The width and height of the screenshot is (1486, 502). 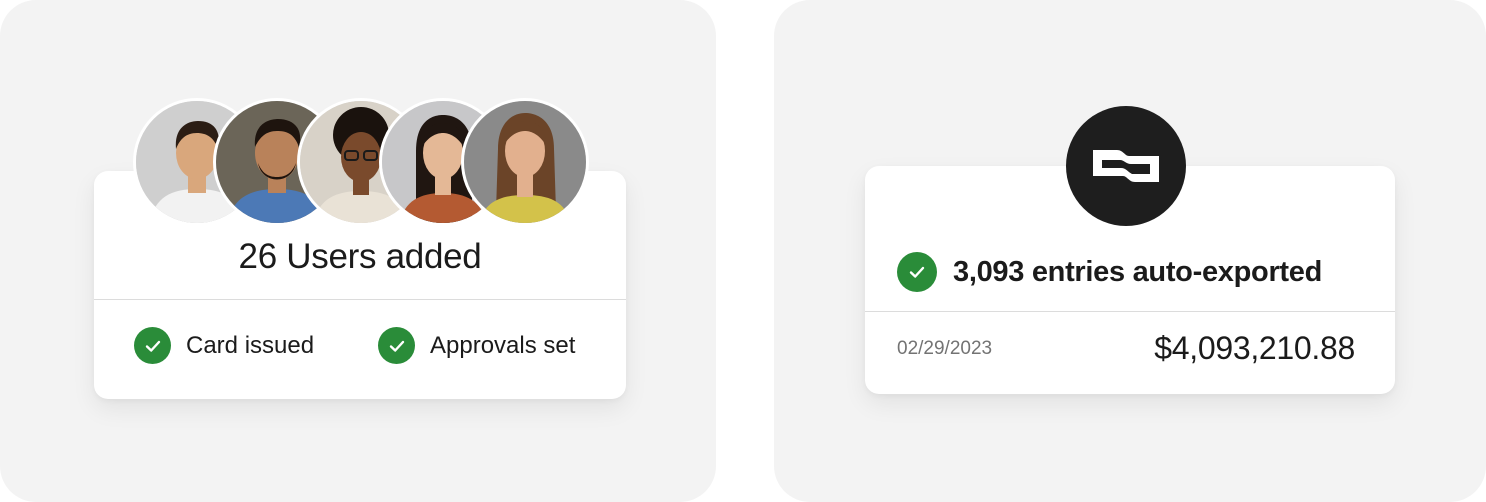 What do you see at coordinates (503, 345) in the screenshot?
I see `approvals-set-label: Approvals set` at bounding box center [503, 345].